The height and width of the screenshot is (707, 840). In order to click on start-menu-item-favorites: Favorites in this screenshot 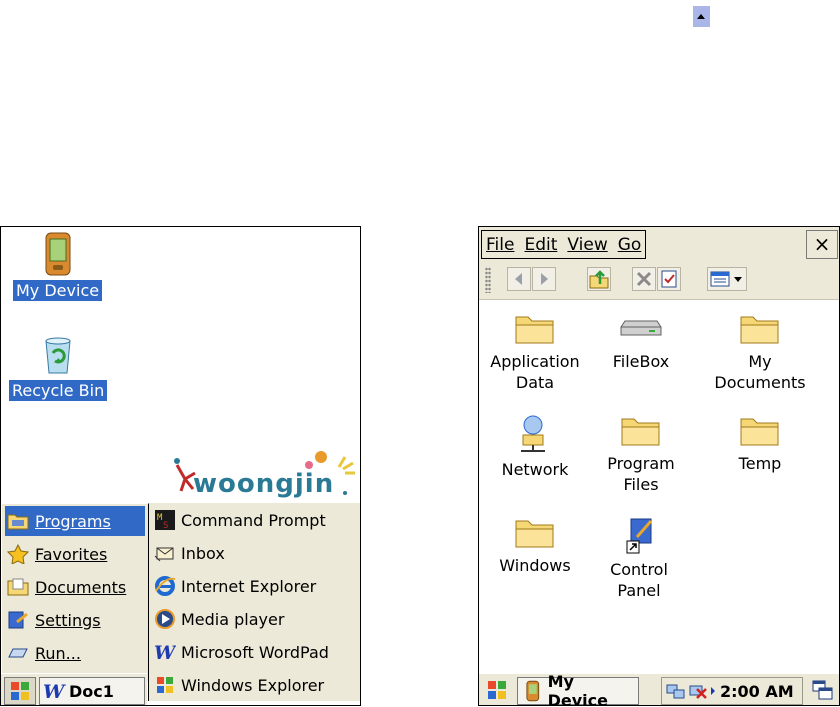, I will do `click(75, 554)`.